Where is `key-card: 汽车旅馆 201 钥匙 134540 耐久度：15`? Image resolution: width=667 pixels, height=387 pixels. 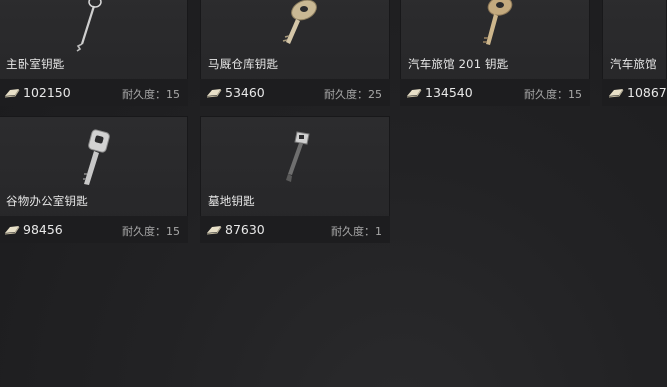
key-card: 汽车旅馆 201 钥匙 134540 耐久度：15 is located at coordinates (495, 53).